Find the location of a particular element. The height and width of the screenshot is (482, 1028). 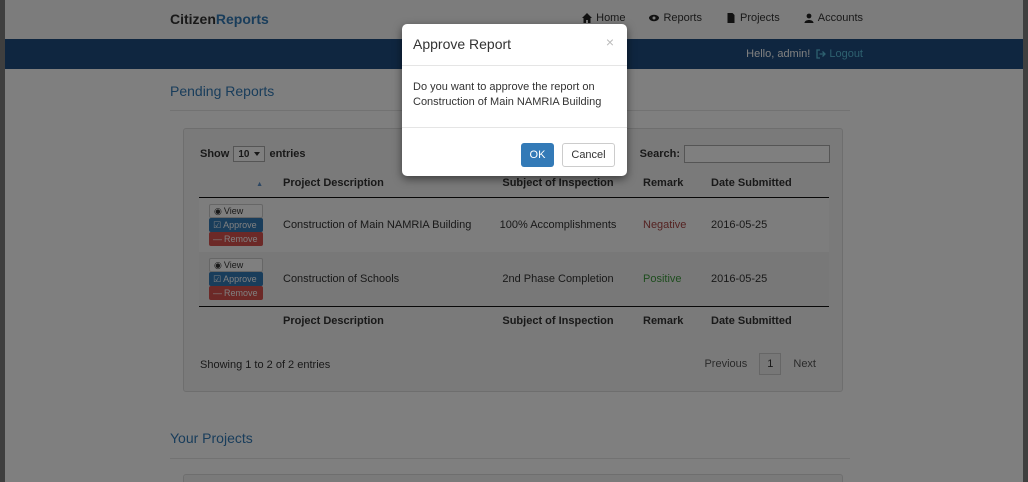

modal-footer: OK Cancel is located at coordinates (514, 152).